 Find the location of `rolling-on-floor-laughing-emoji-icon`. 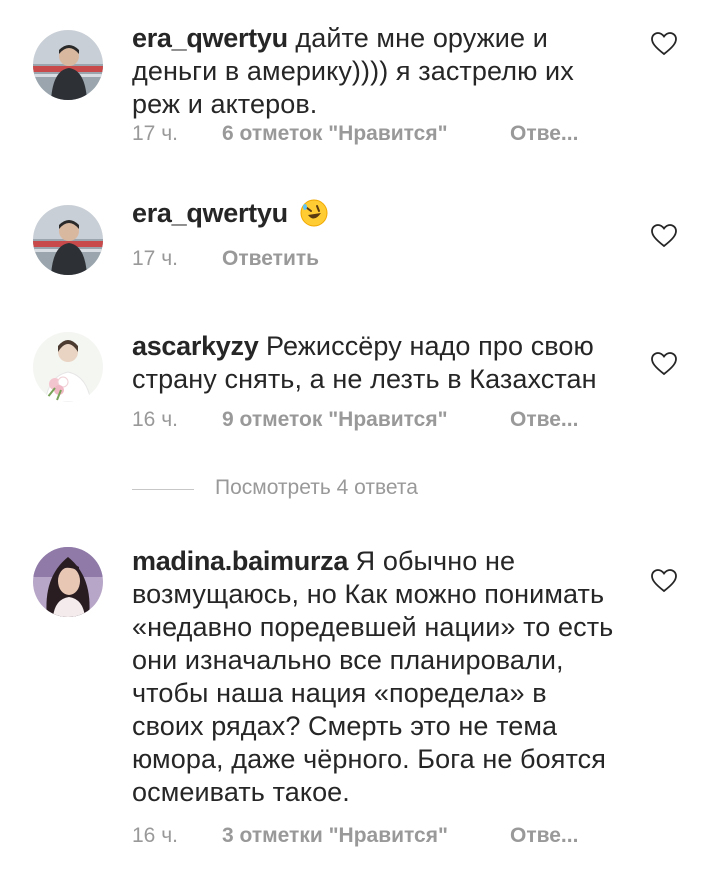

rolling-on-floor-laughing-emoji-icon is located at coordinates (314, 213).